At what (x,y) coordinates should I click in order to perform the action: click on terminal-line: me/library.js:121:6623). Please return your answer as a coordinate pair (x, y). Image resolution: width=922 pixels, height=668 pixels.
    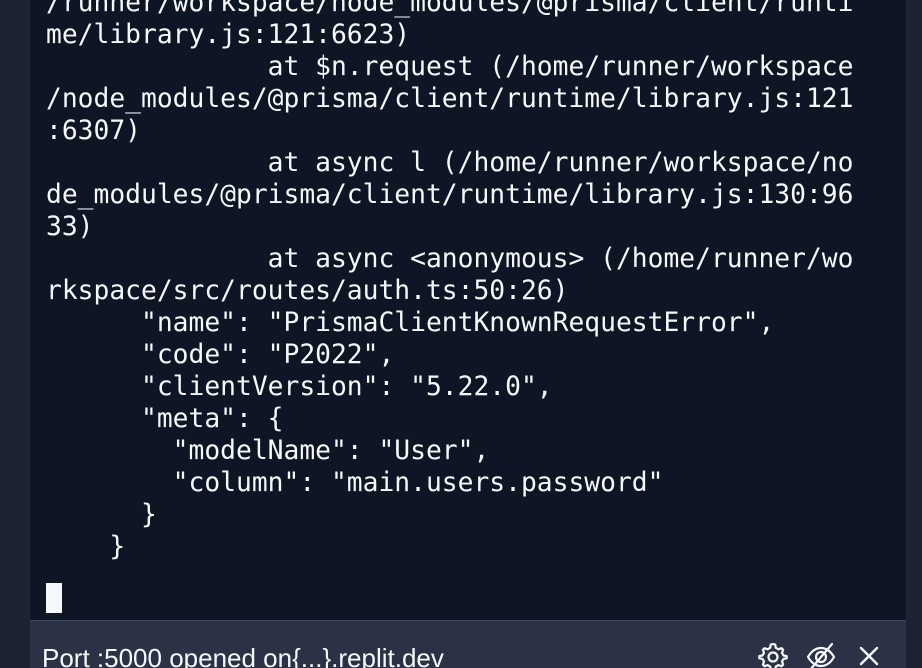
    Looking at the image, I should click on (228, 35).